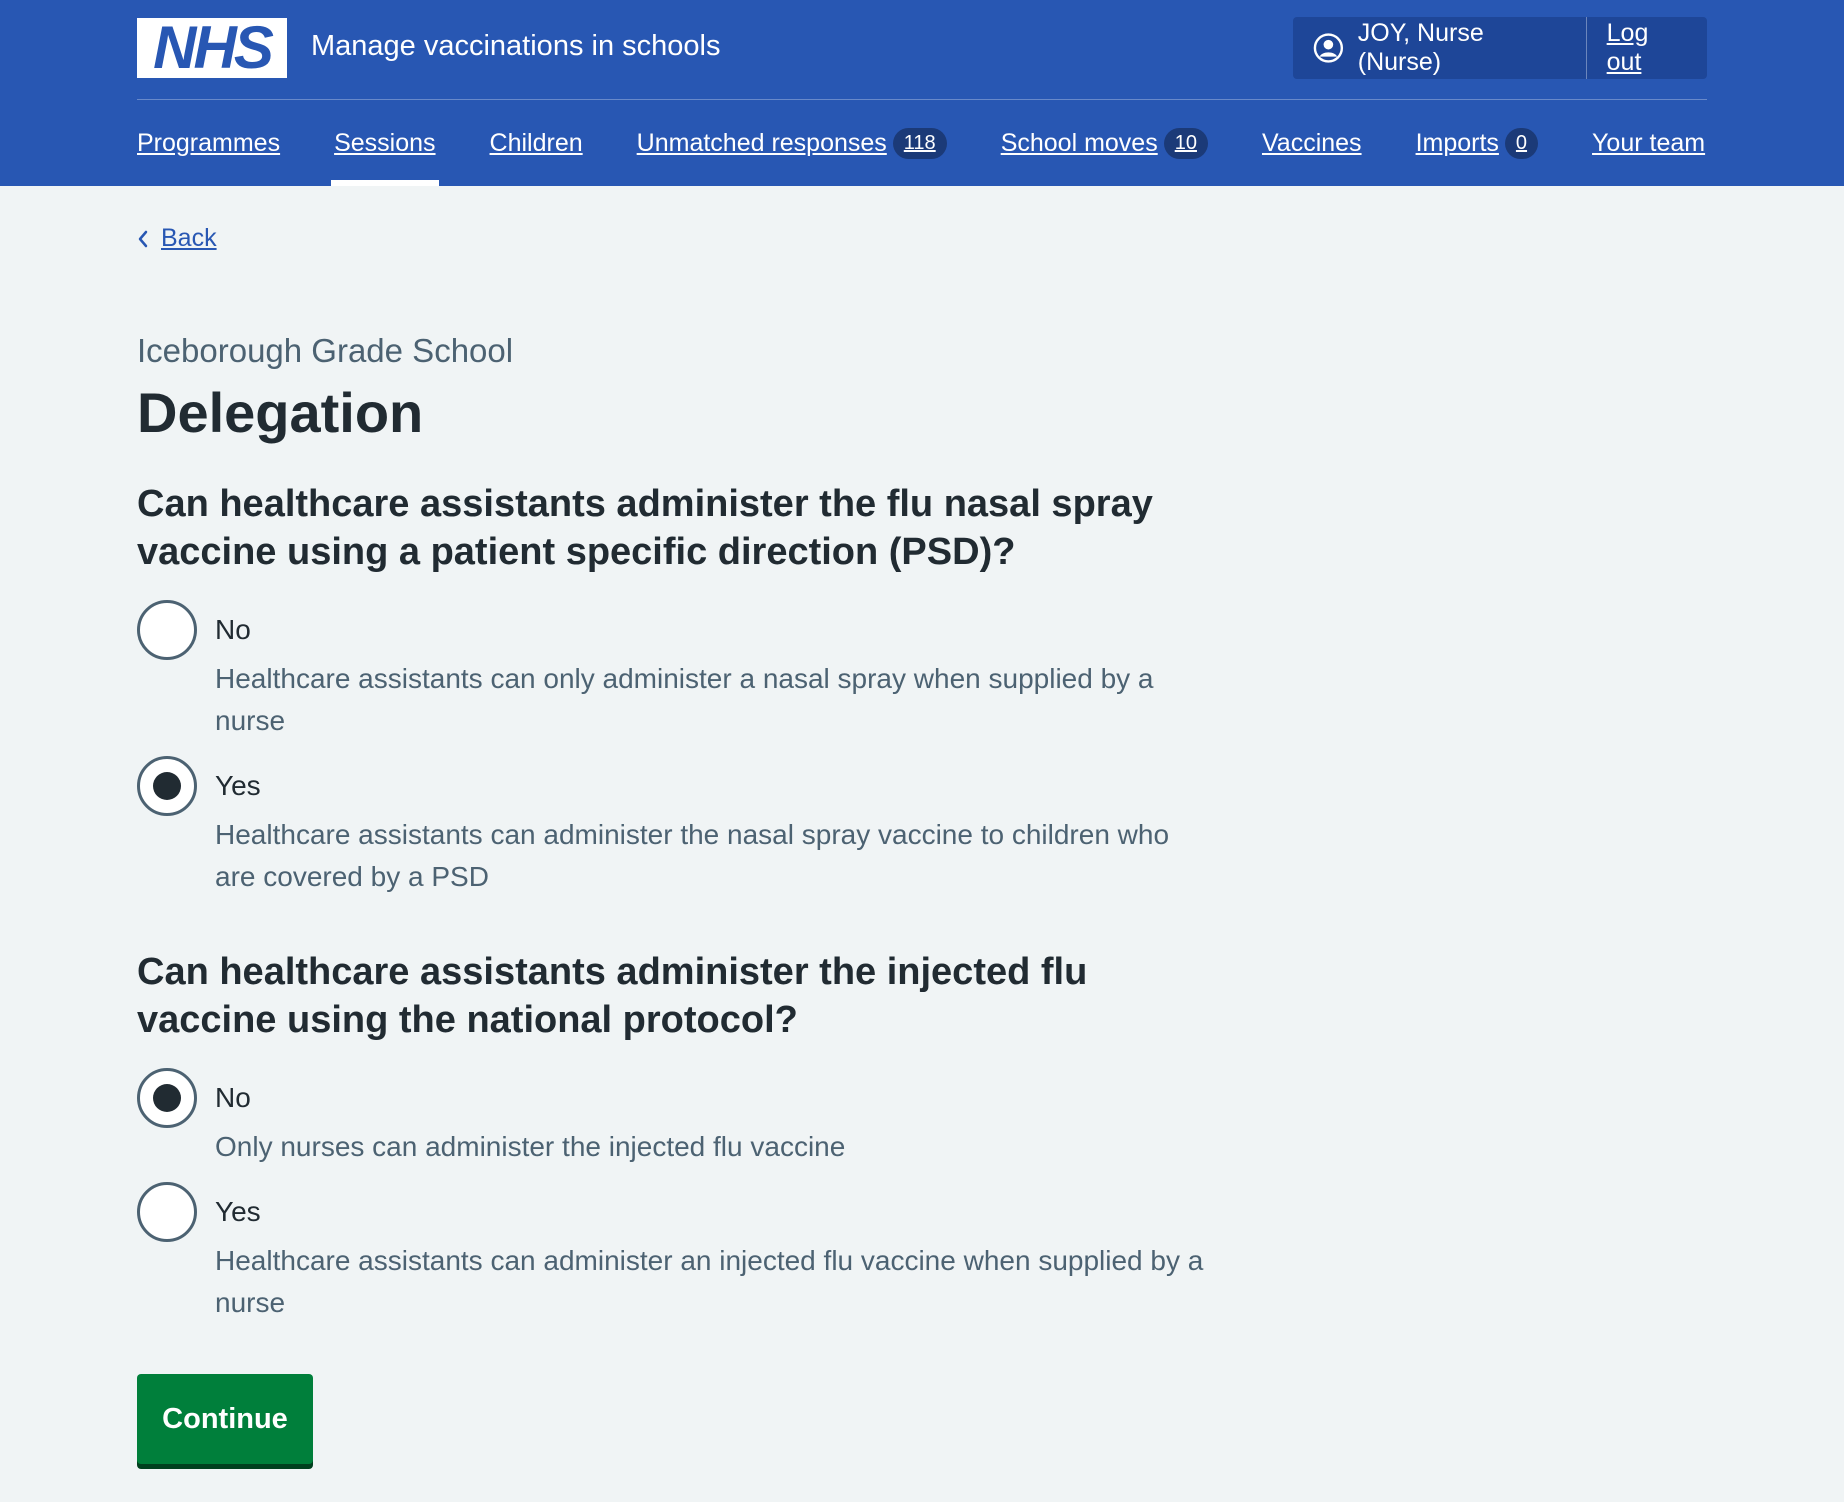 The width and height of the screenshot is (1844, 1502). I want to click on user-icon, so click(1328, 48).